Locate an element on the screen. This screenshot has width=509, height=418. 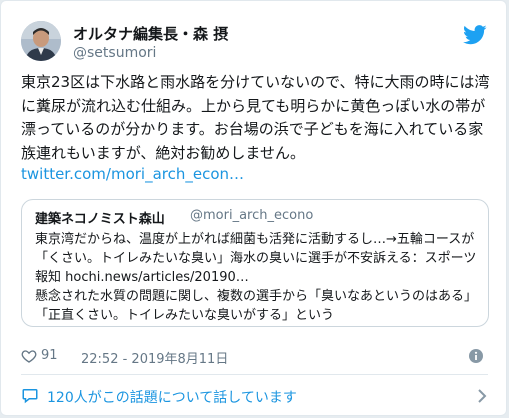
conversation-link-label: 120人がこの話題について話しています is located at coordinates (172, 397).